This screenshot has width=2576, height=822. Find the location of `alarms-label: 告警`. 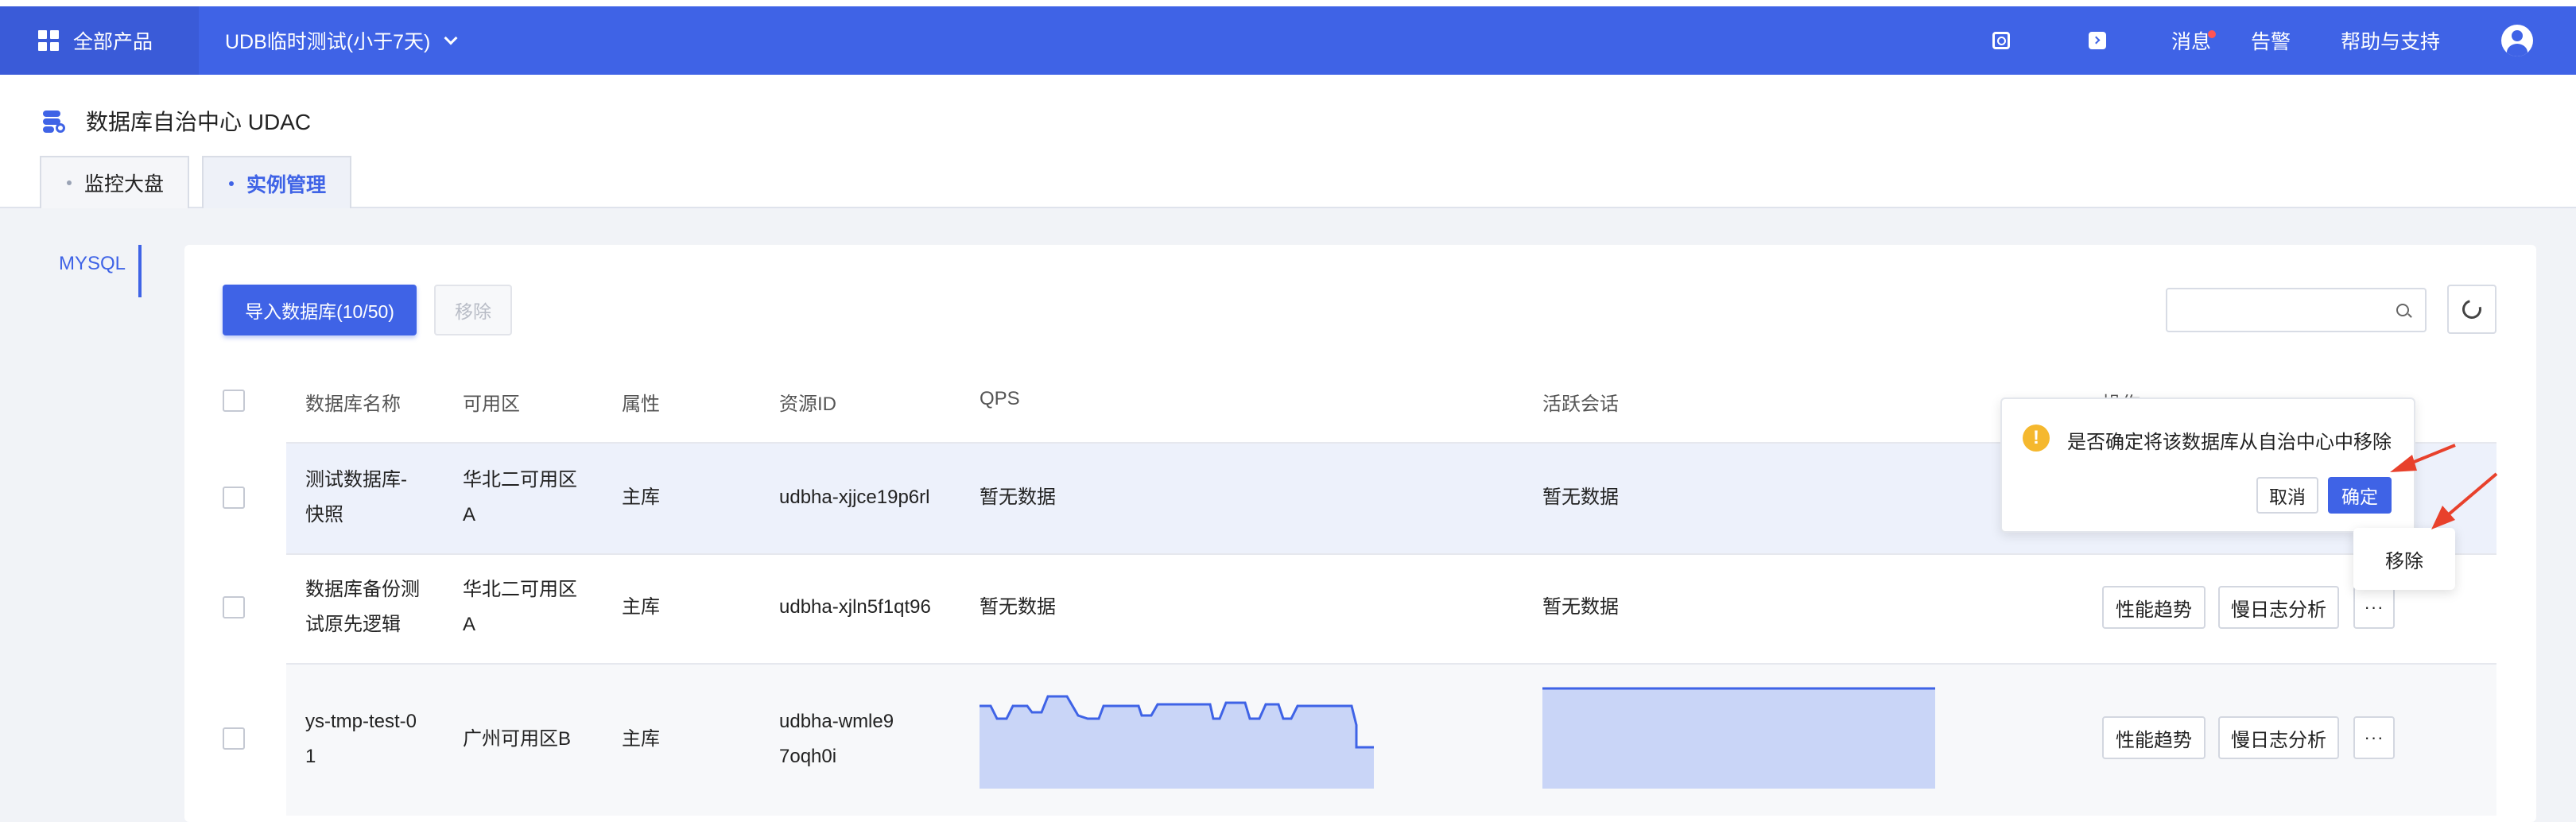

alarms-label: 告警 is located at coordinates (2271, 42).